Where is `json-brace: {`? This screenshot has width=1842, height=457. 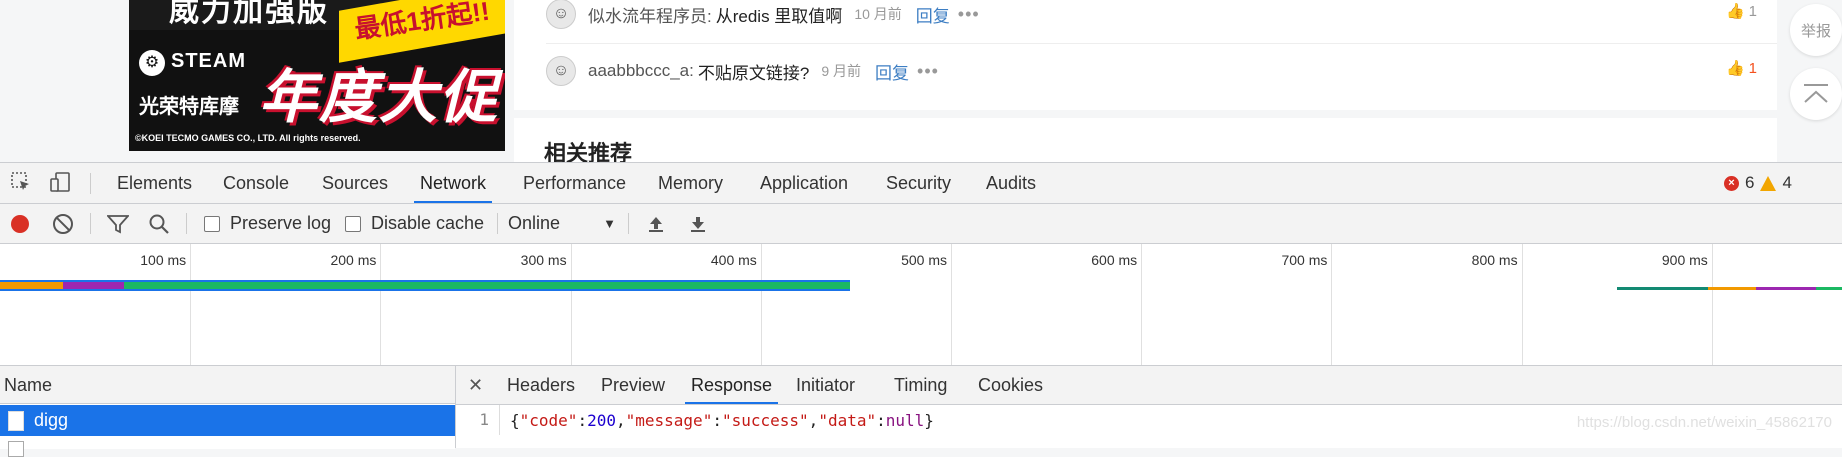 json-brace: { is located at coordinates (515, 420).